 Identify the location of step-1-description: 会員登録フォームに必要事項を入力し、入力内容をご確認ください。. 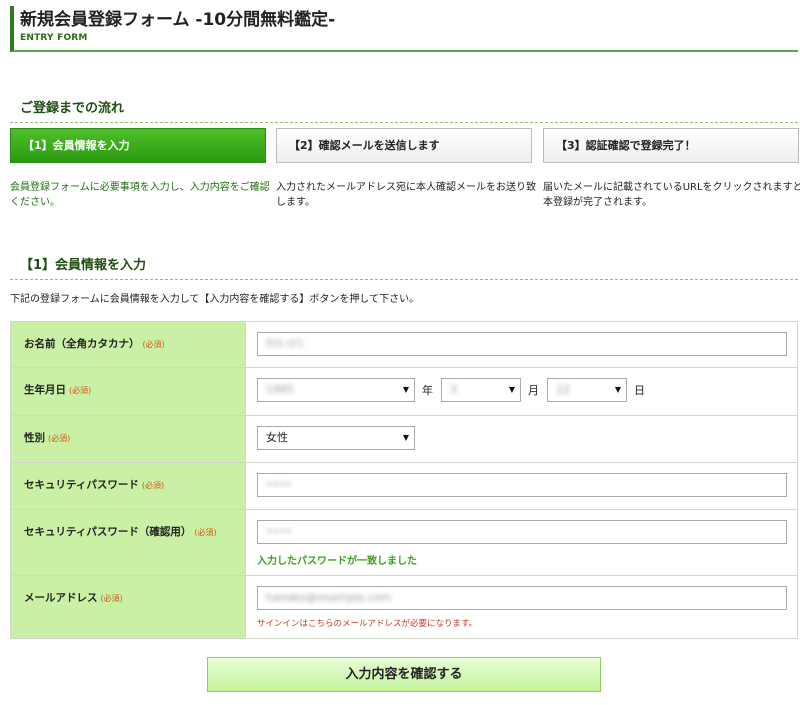
(140, 195).